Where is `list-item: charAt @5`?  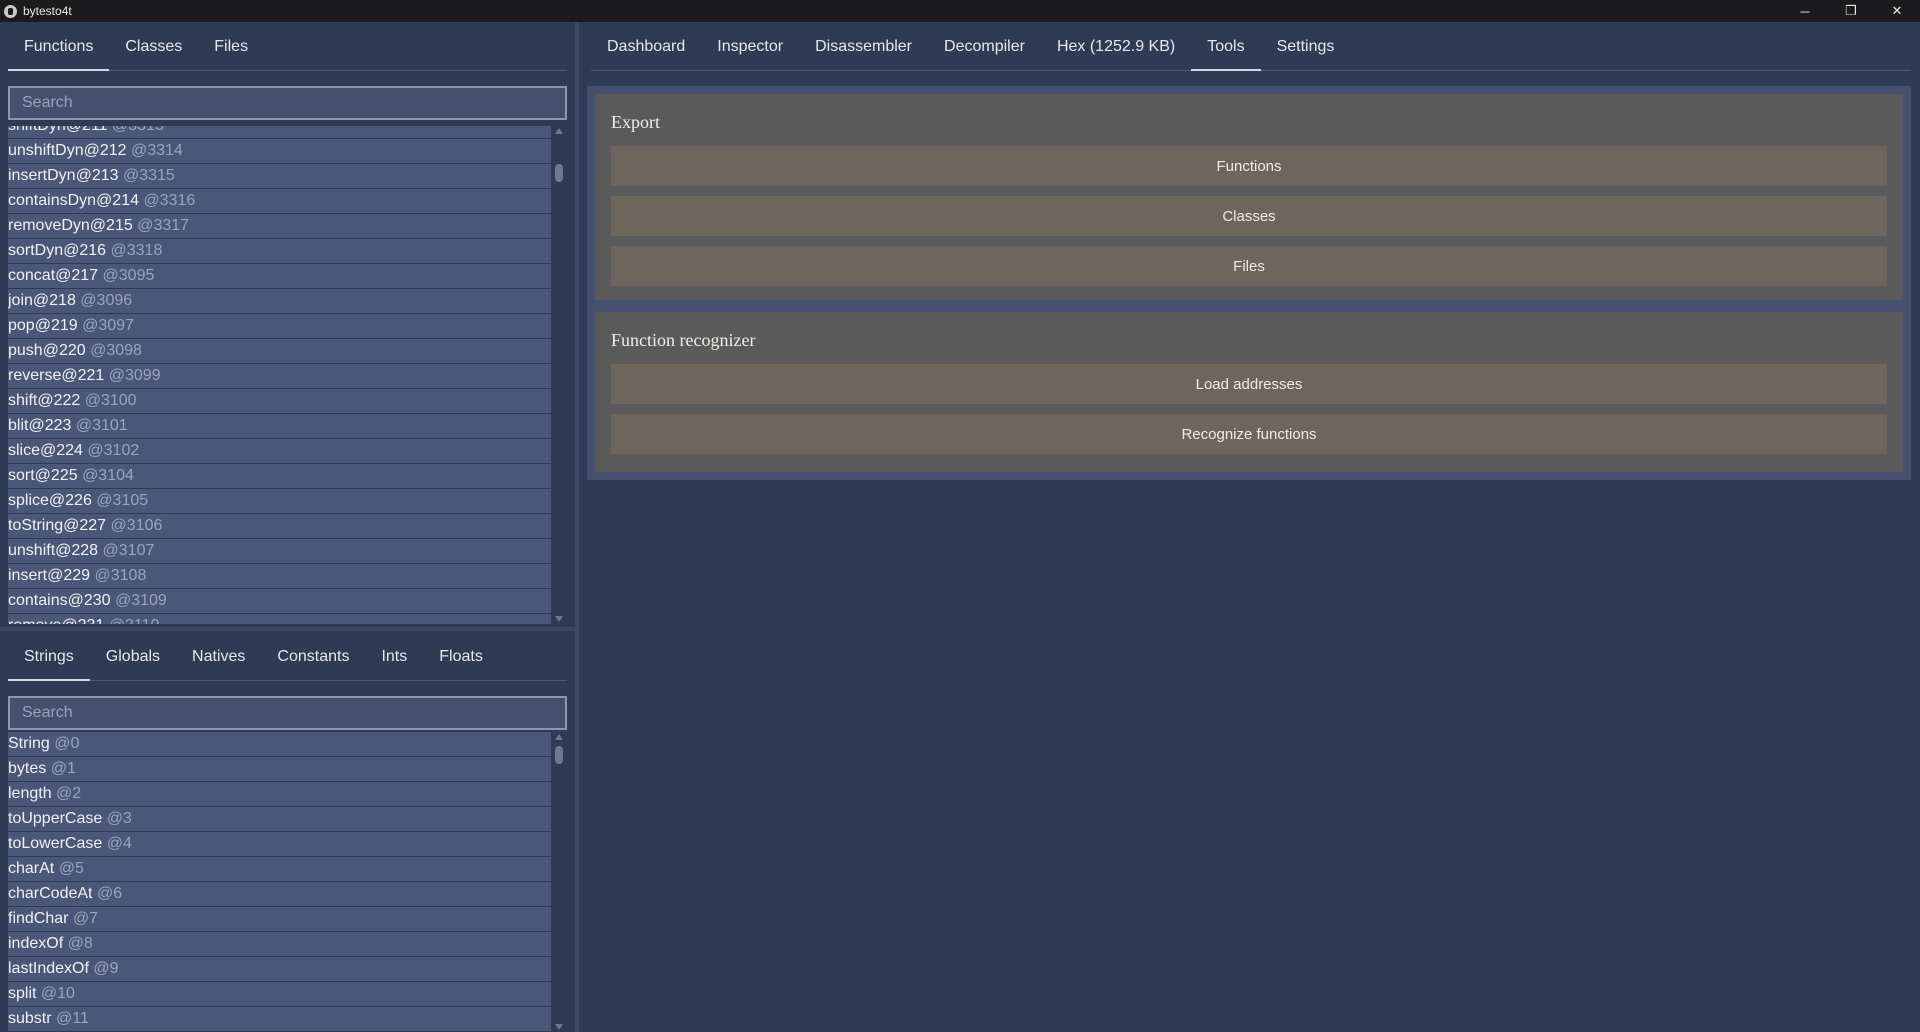 list-item: charAt @5 is located at coordinates (279, 869).